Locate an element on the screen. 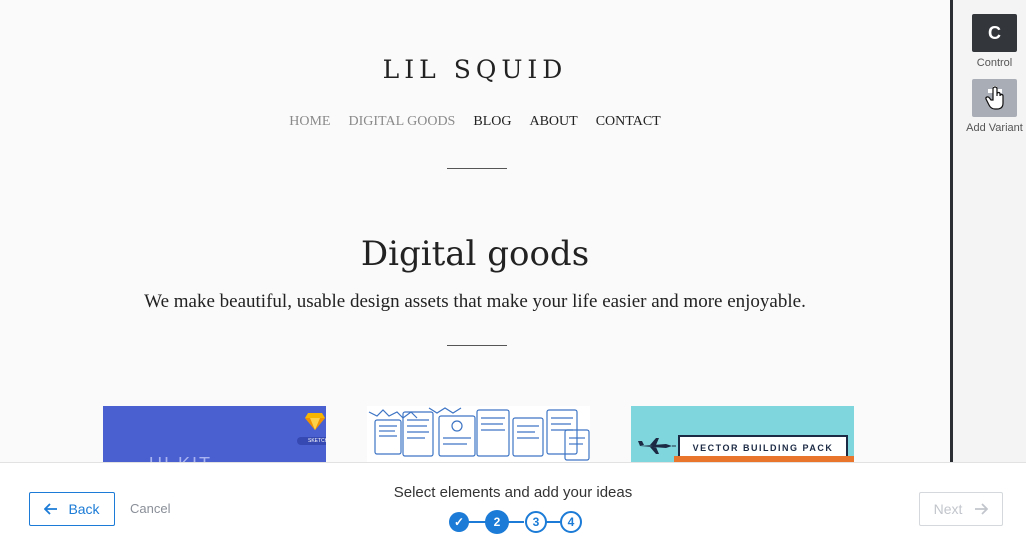 The width and height of the screenshot is (1026, 546). hand-cursor-icon is located at coordinates (994, 98).